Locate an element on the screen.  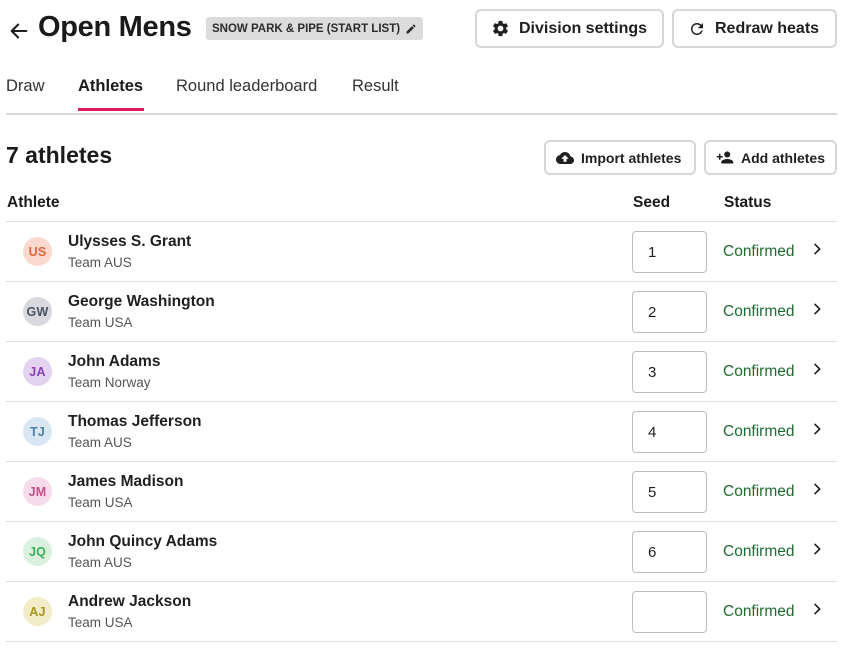
person-add-icon is located at coordinates (725, 157).